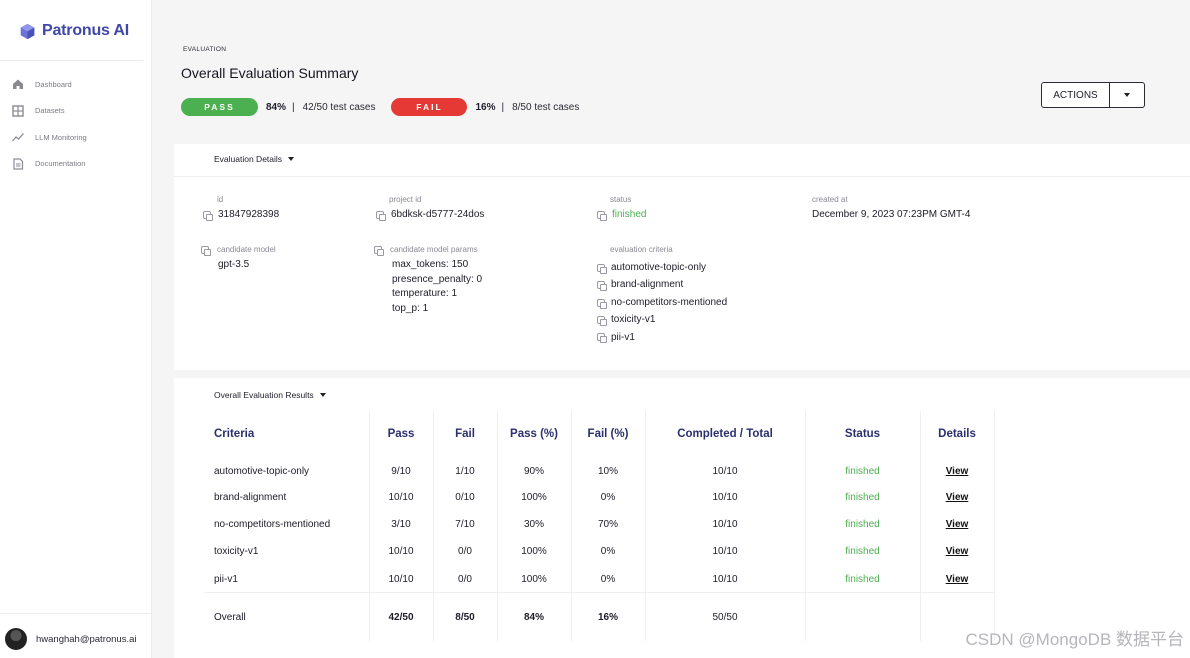 The image size is (1190, 658). Describe the element at coordinates (287, 470) in the screenshot. I see `criteria-cell: automotive-topic-only` at that location.